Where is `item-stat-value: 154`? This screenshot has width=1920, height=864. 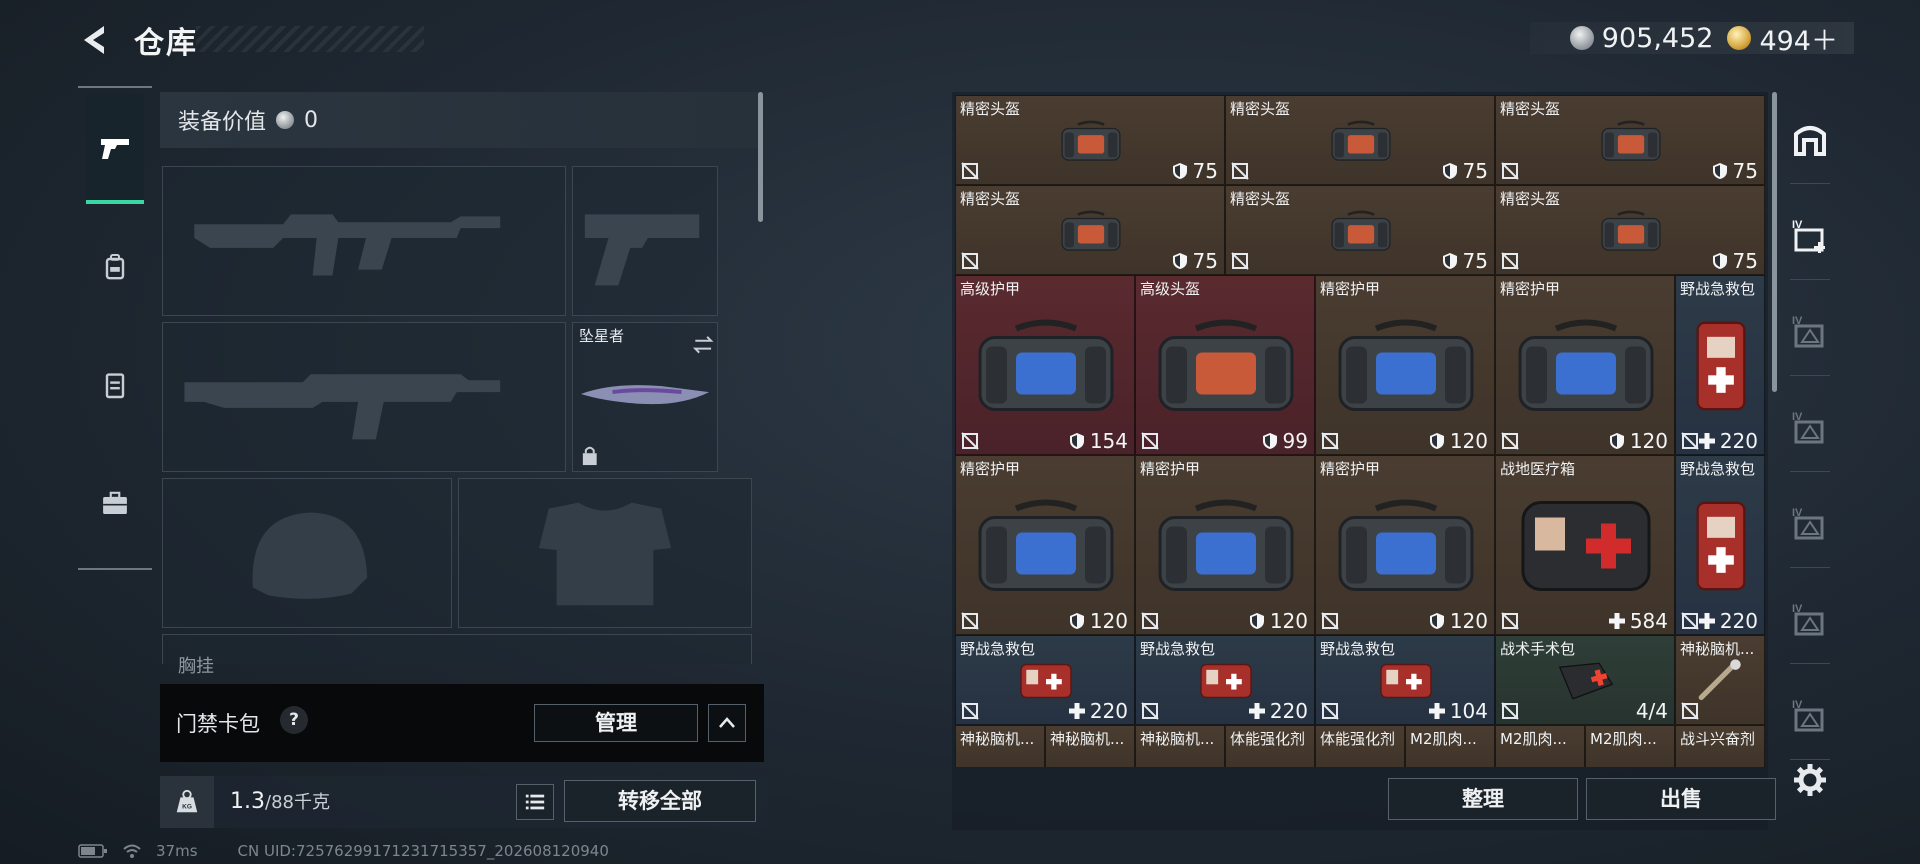 item-stat-value: 154 is located at coordinates (1108, 441).